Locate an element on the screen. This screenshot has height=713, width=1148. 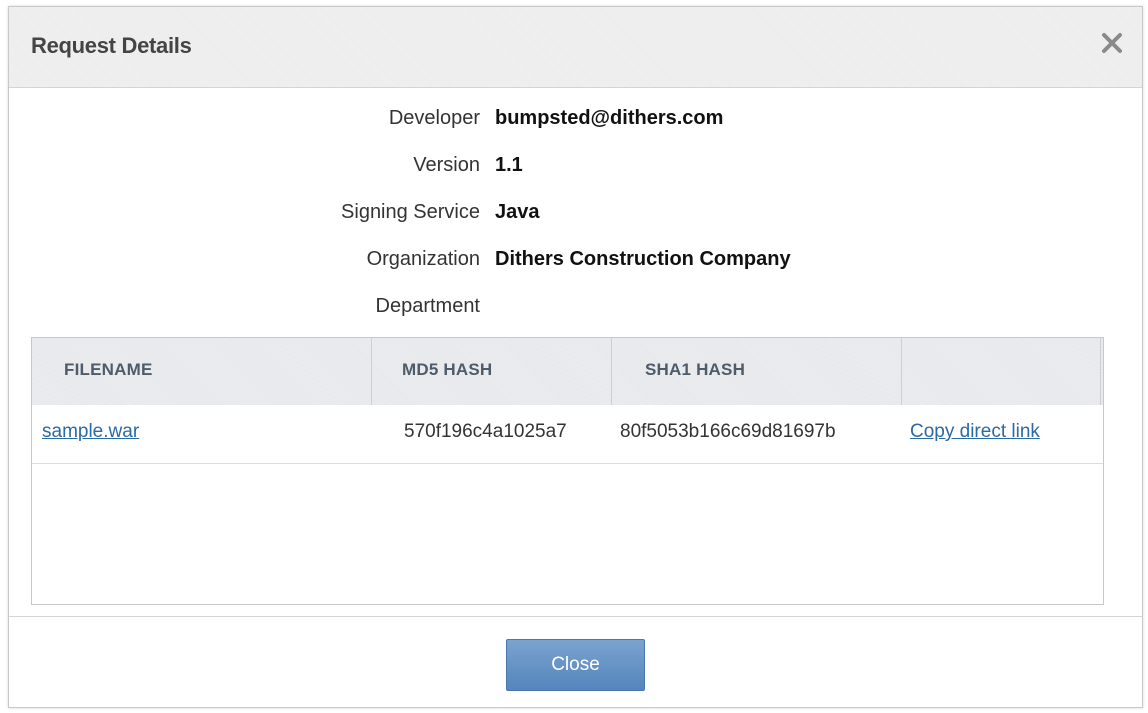
detail-row-developer: Developer bumpsted@dithers.com is located at coordinates (575, 122).